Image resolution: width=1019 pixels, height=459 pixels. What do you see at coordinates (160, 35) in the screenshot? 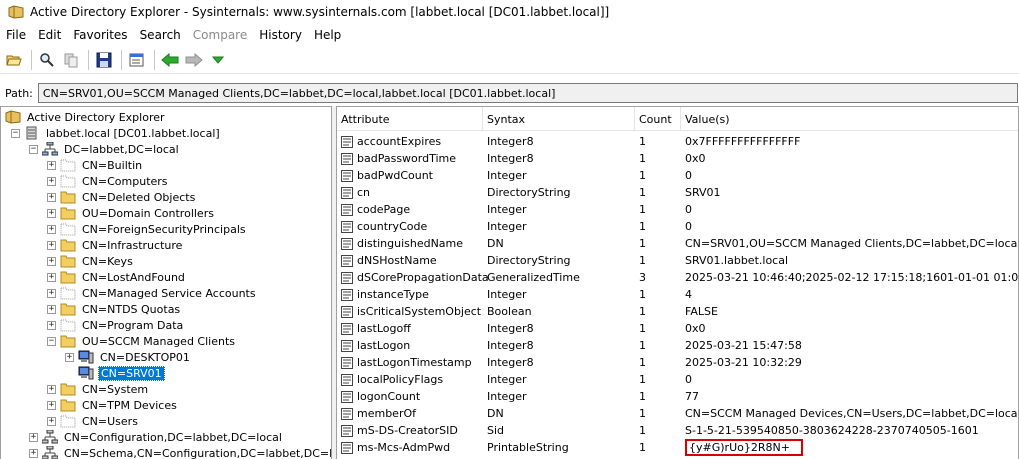
I see `menu-search: Search` at bounding box center [160, 35].